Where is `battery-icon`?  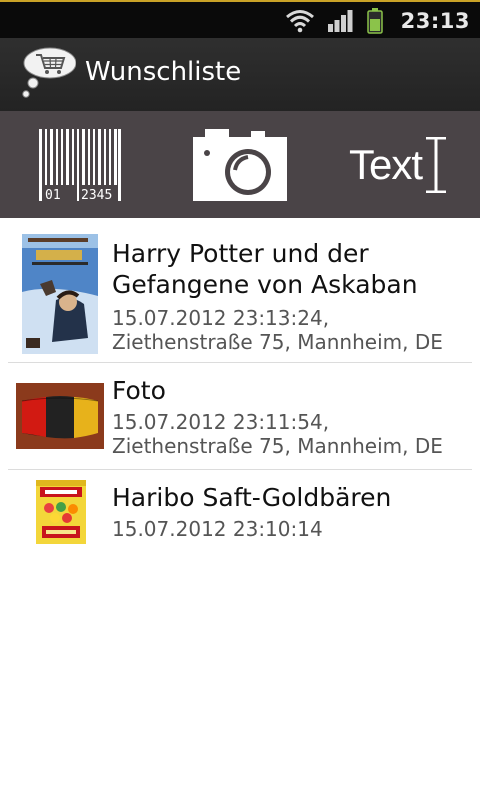 battery-icon is located at coordinates (374, 21).